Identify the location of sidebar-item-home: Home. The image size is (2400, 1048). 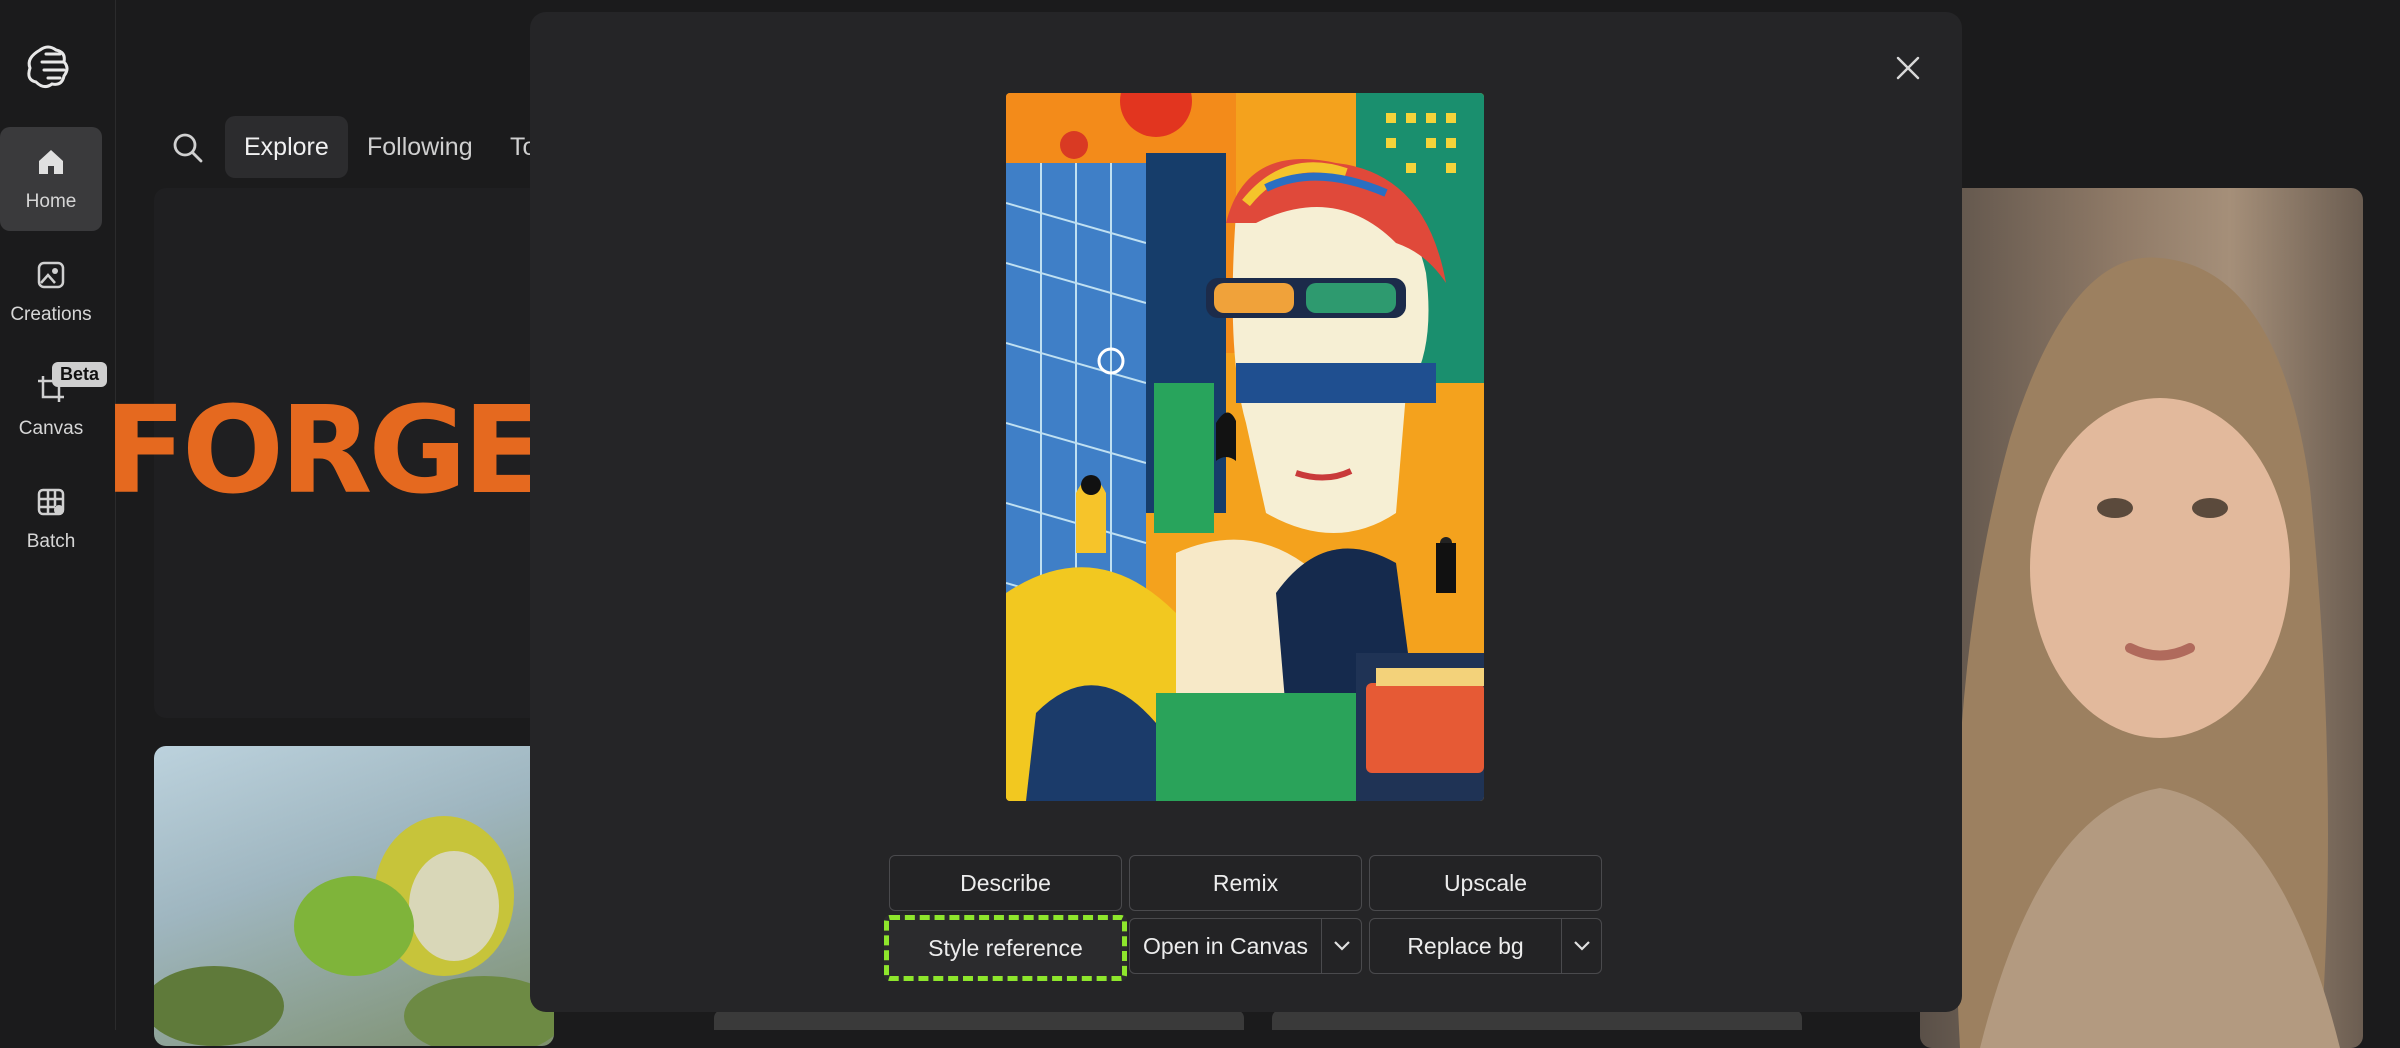
(51, 179).